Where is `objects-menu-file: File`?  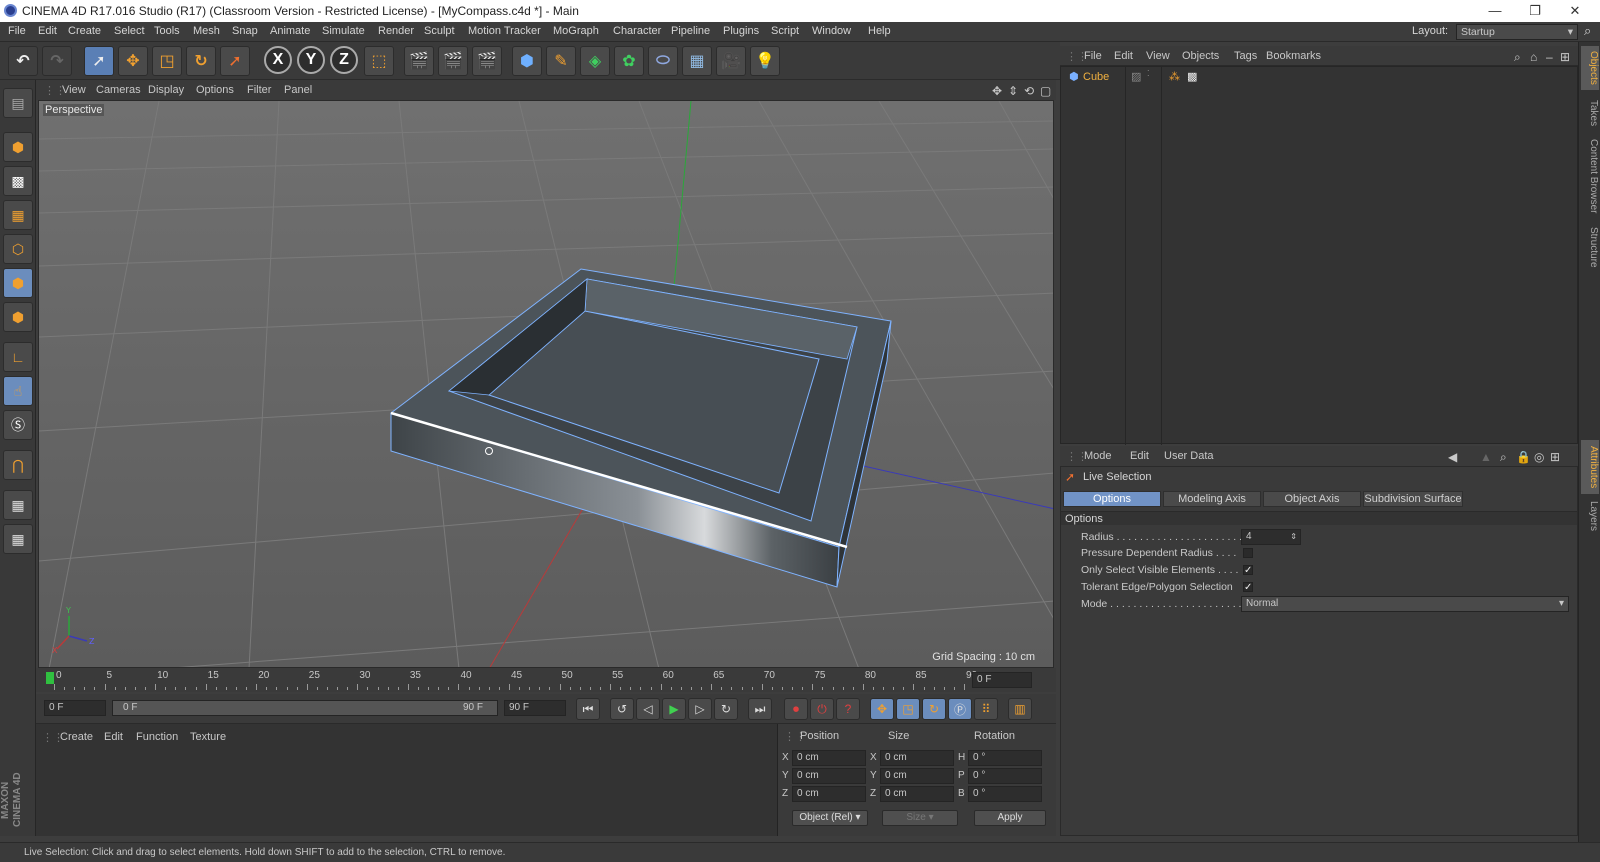 objects-menu-file: File is located at coordinates (1093, 56).